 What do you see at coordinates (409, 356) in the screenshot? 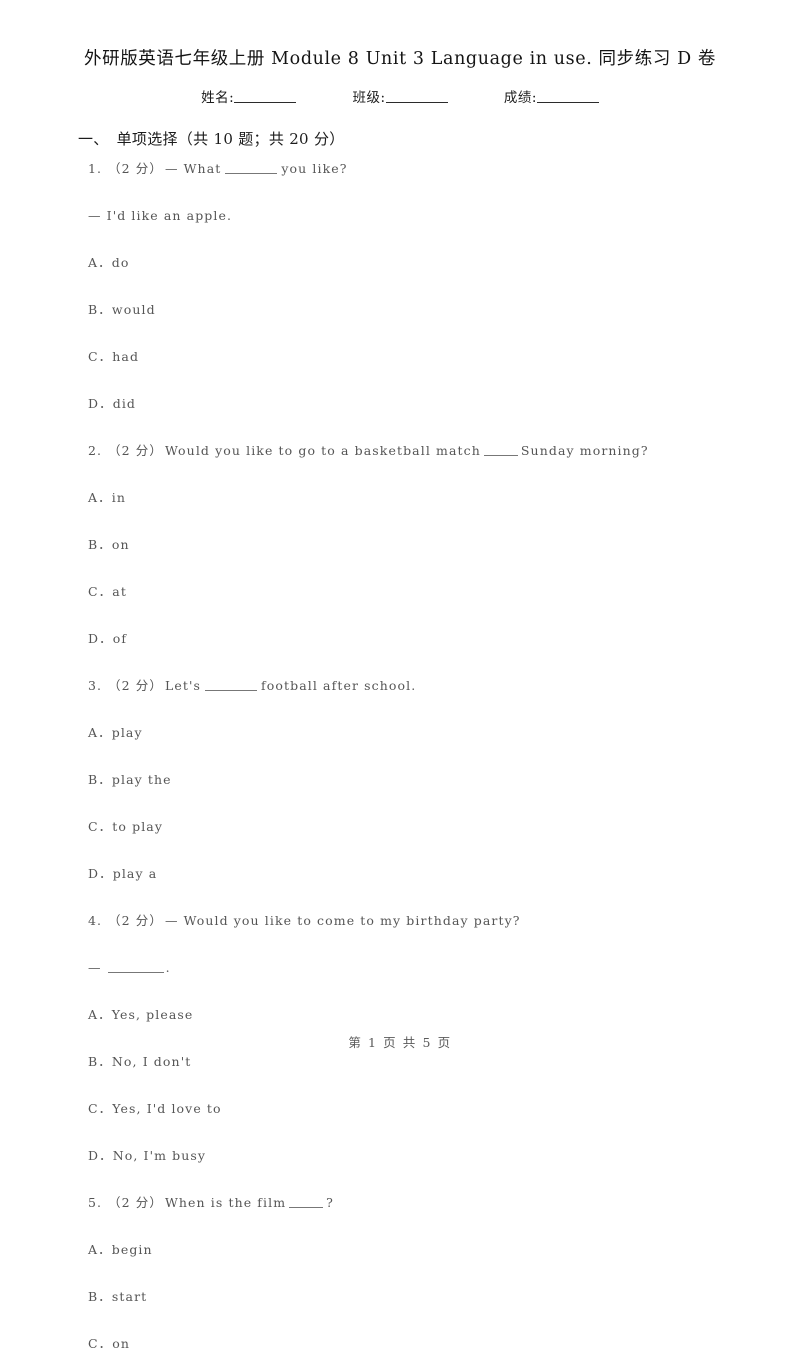
I see `question-1-option-c: C．had` at bounding box center [409, 356].